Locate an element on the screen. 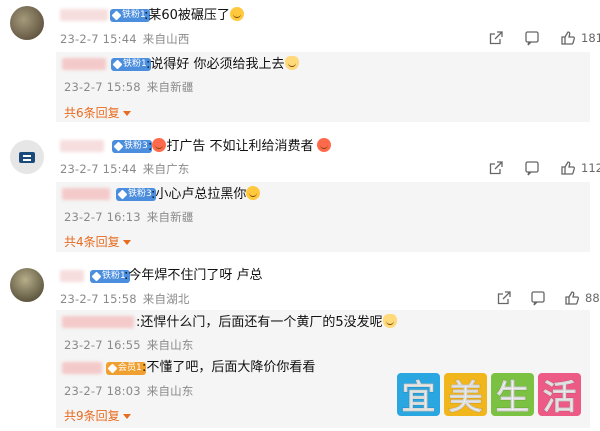  more-replies-link: 共6条回复 is located at coordinates (97, 112).